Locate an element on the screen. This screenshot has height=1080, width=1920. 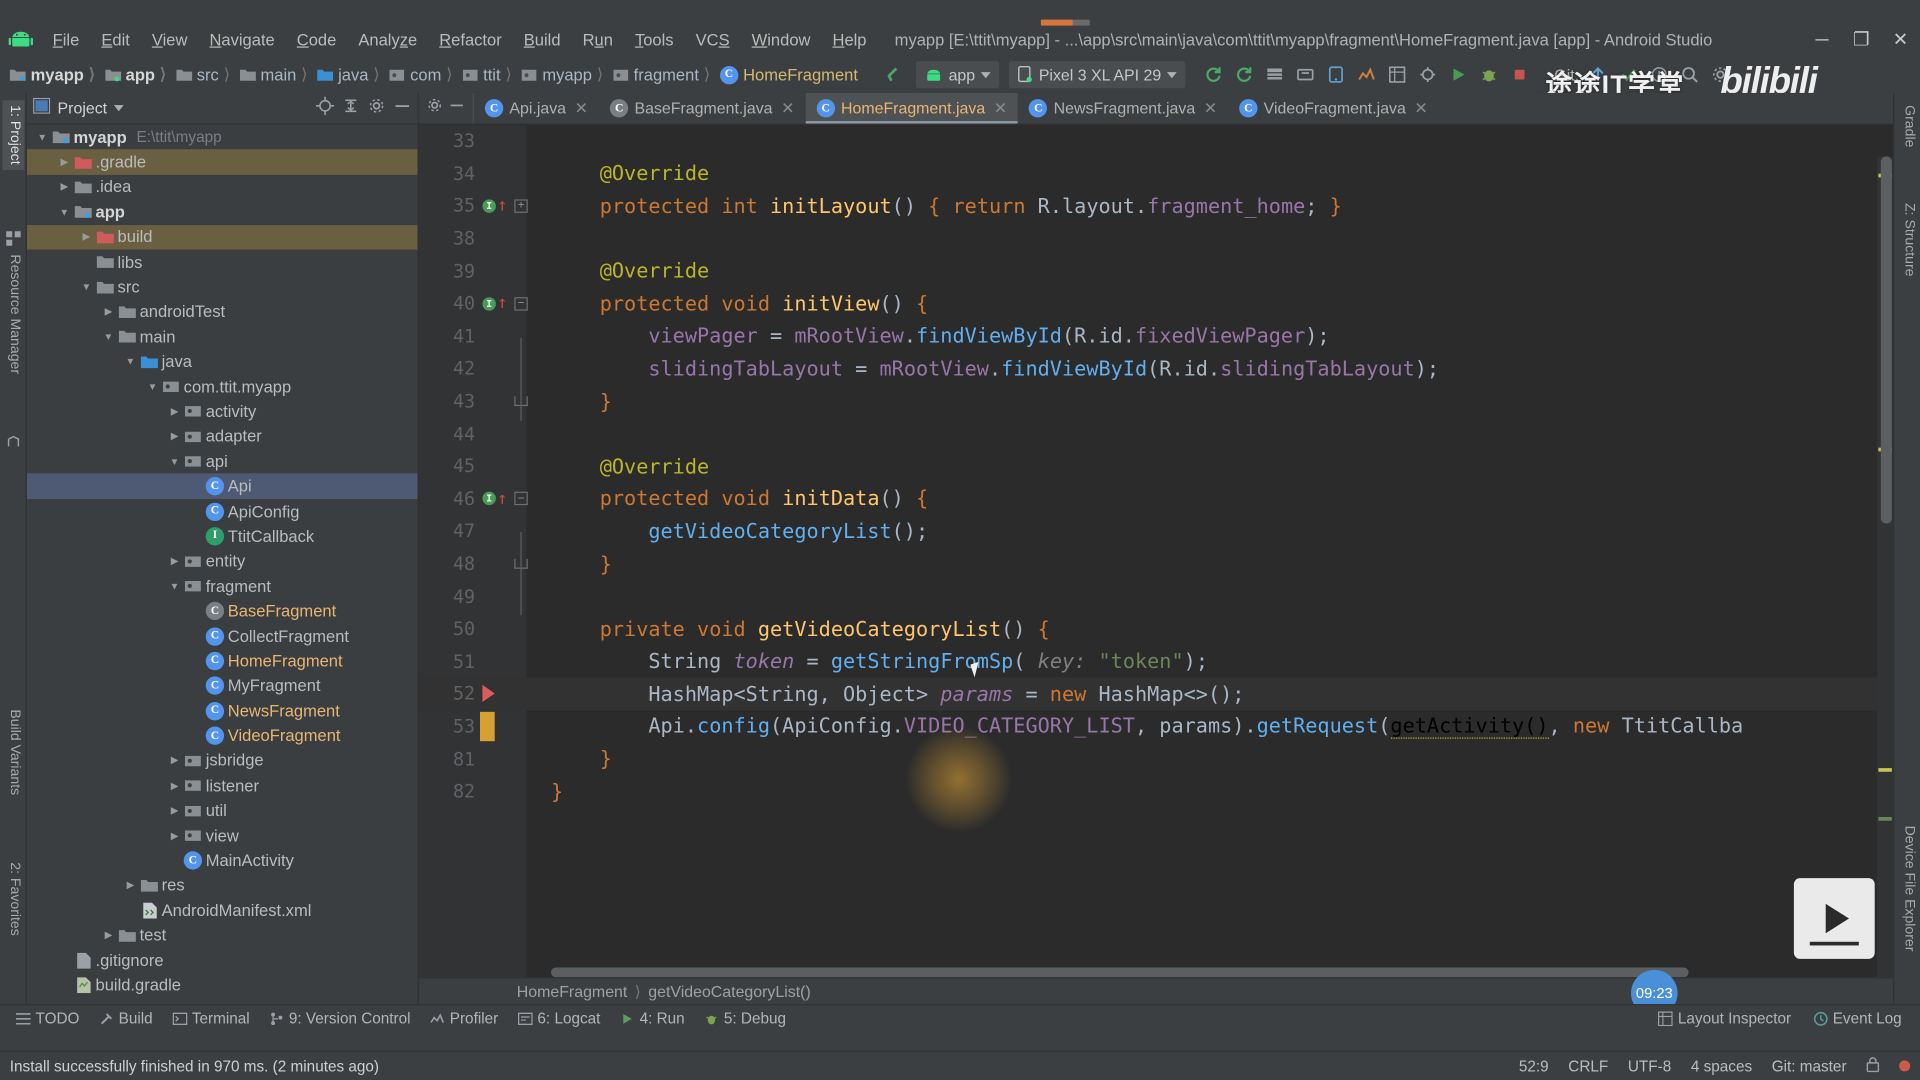
menu-vcs: VCS is located at coordinates (713, 39).